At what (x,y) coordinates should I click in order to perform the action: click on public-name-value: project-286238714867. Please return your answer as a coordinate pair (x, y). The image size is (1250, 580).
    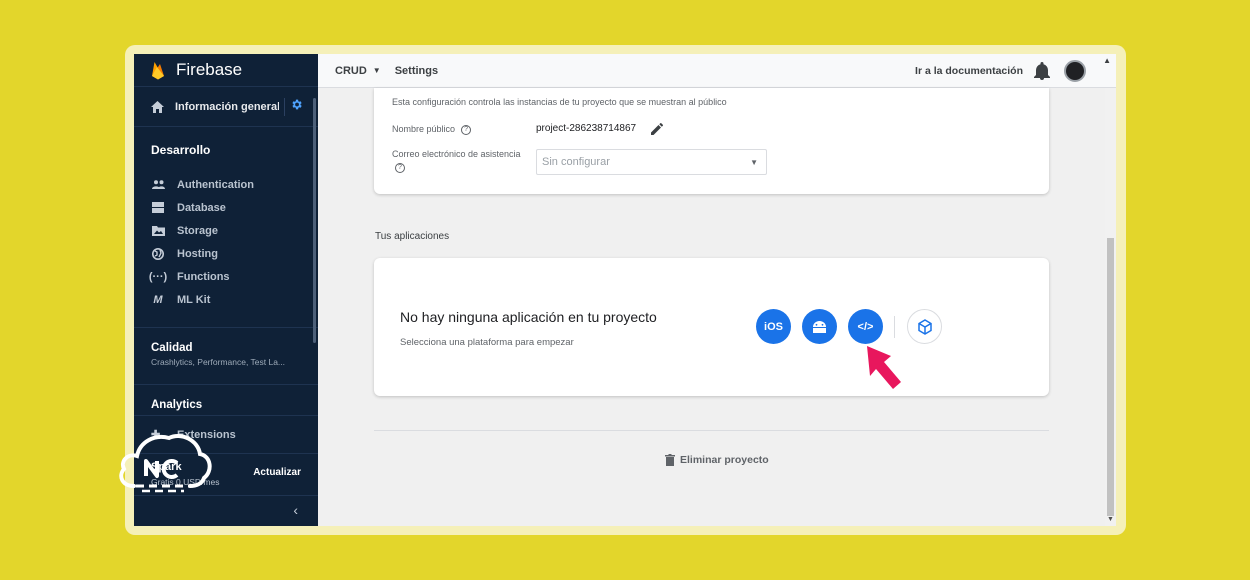
    Looking at the image, I should click on (586, 128).